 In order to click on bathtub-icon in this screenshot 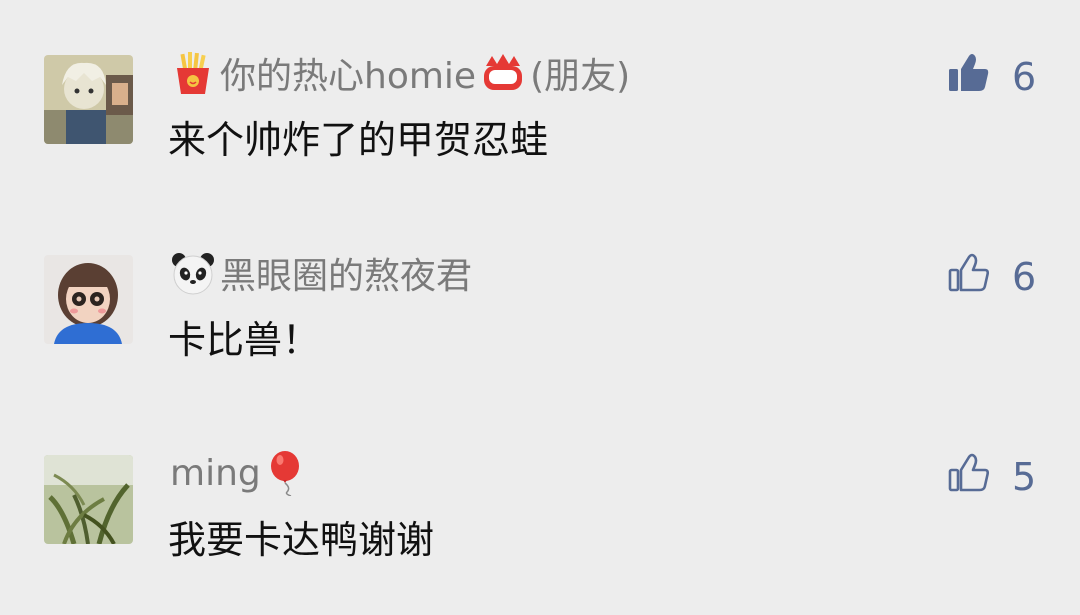, I will do `click(503, 73)`.